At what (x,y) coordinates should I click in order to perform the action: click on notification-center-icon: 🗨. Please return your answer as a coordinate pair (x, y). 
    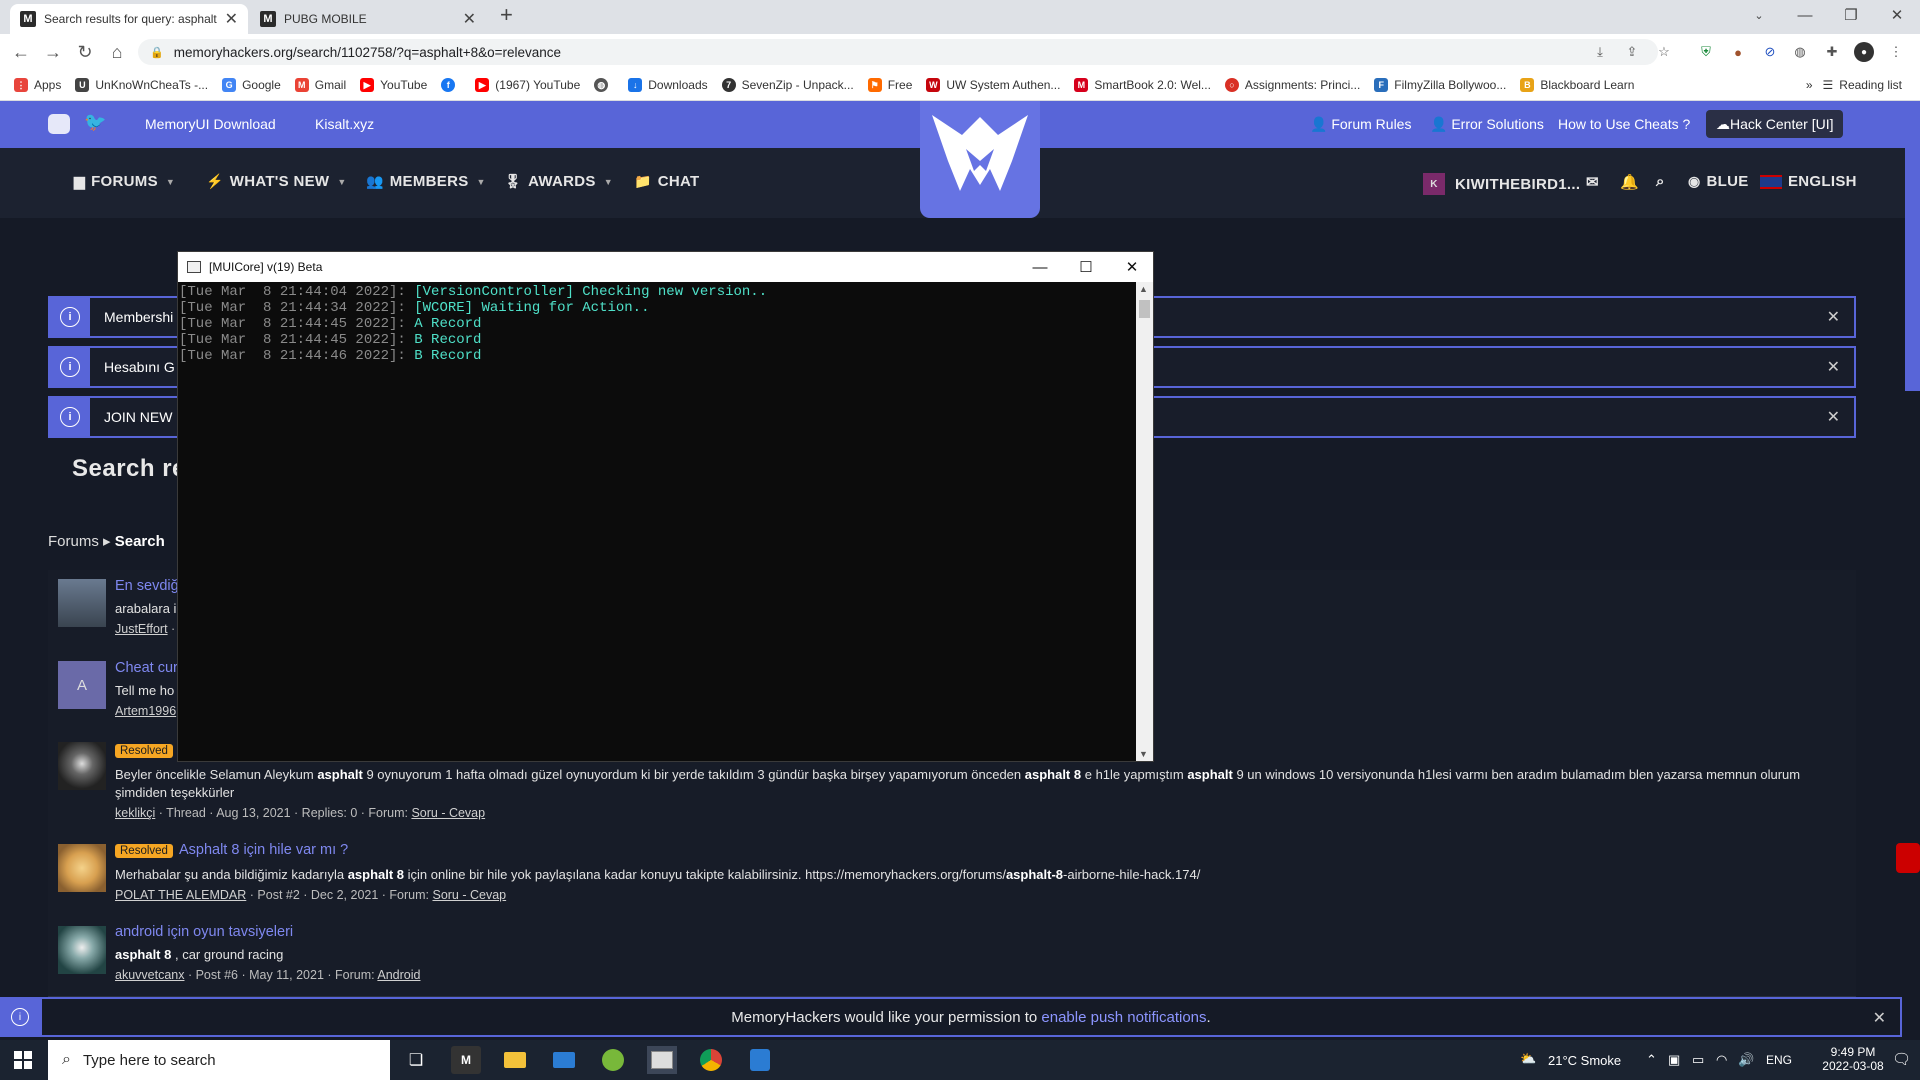
    Looking at the image, I should click on (1901, 1059).